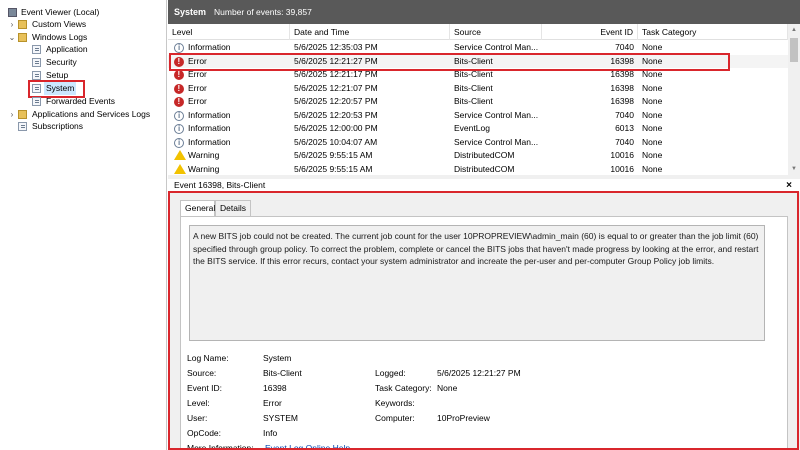 This screenshot has width=800, height=450. What do you see at coordinates (336, 101) in the screenshot?
I see `cell-date-time: 5/6/2025 12:20:57 PM` at bounding box center [336, 101].